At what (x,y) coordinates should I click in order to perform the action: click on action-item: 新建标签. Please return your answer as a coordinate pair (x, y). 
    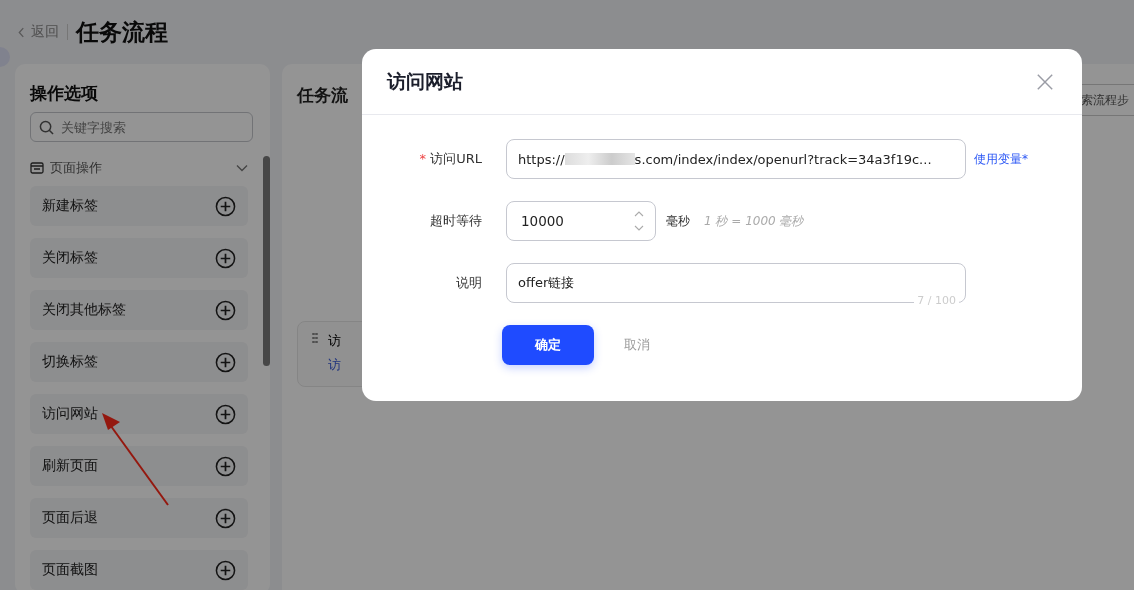
    Looking at the image, I should click on (139, 206).